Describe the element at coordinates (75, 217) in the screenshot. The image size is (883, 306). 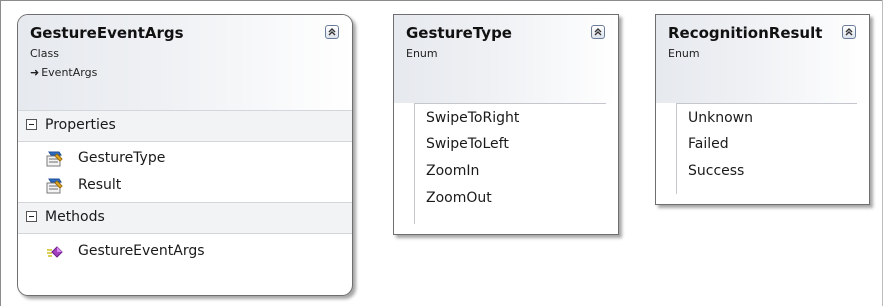
I see `compartment-label: Methods` at that location.